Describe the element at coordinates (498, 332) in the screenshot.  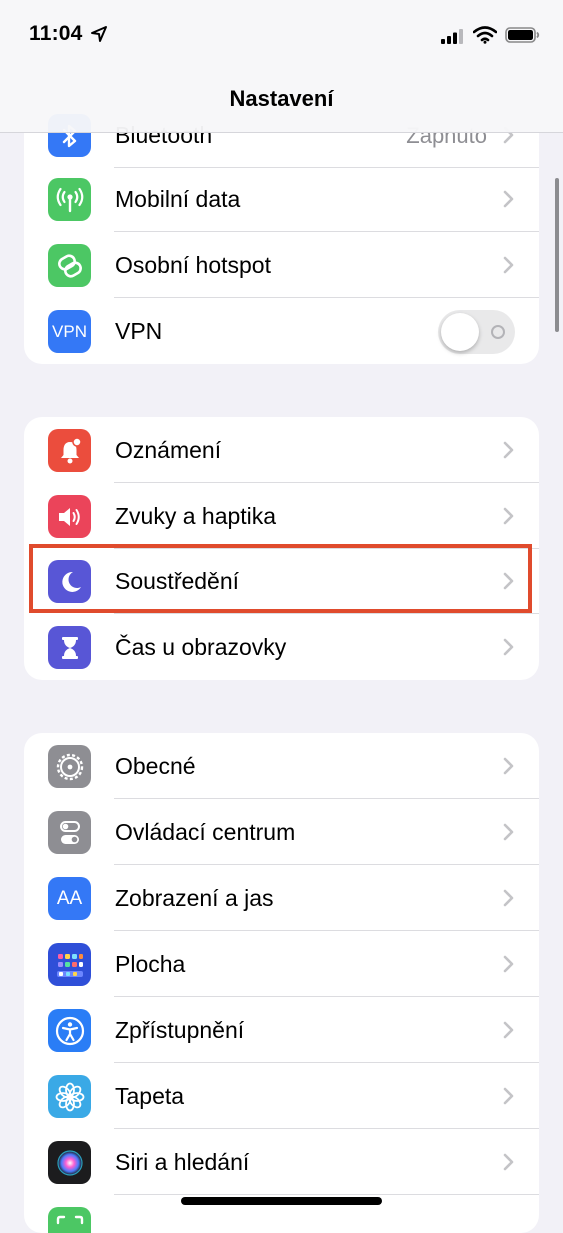
I see `toggle-off-indicator` at that location.